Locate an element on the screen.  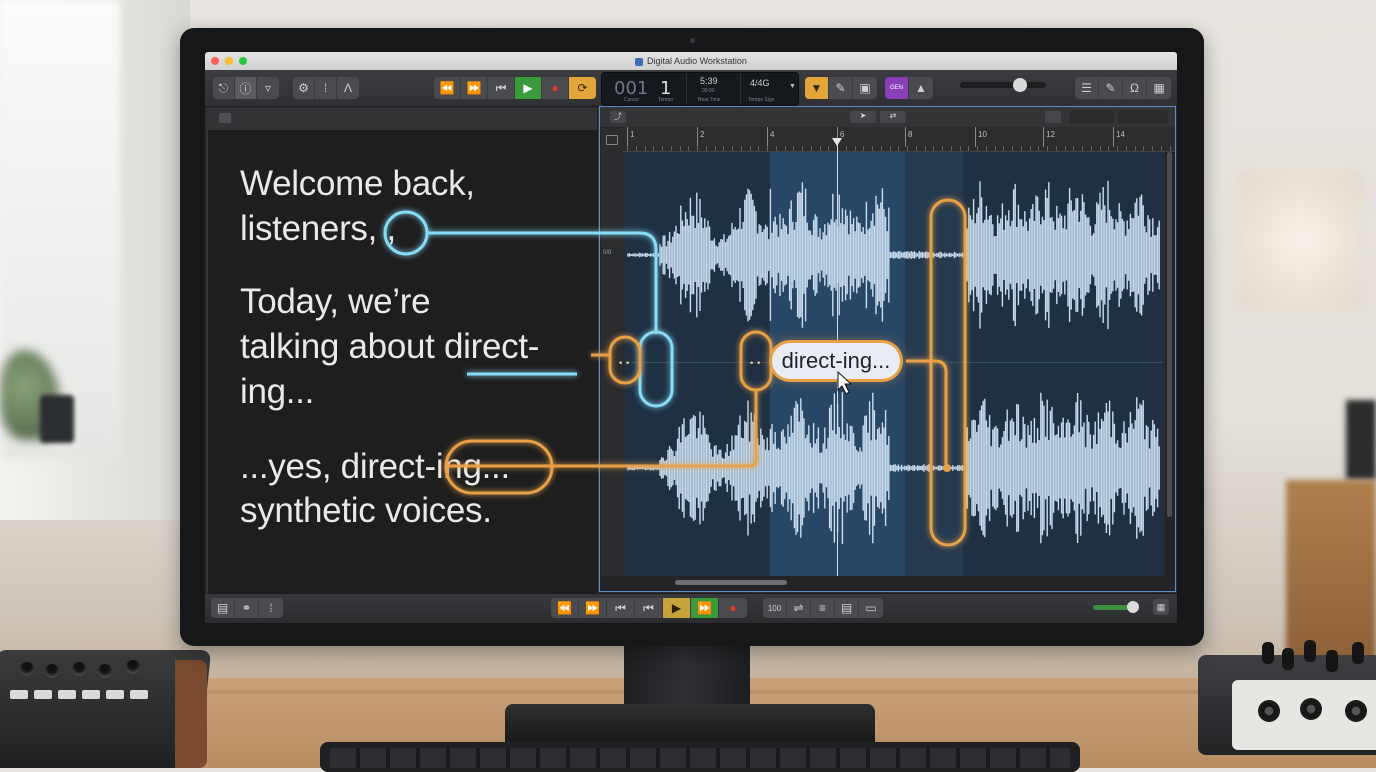
list-icon: ▤ is located at coordinates (223, 608).